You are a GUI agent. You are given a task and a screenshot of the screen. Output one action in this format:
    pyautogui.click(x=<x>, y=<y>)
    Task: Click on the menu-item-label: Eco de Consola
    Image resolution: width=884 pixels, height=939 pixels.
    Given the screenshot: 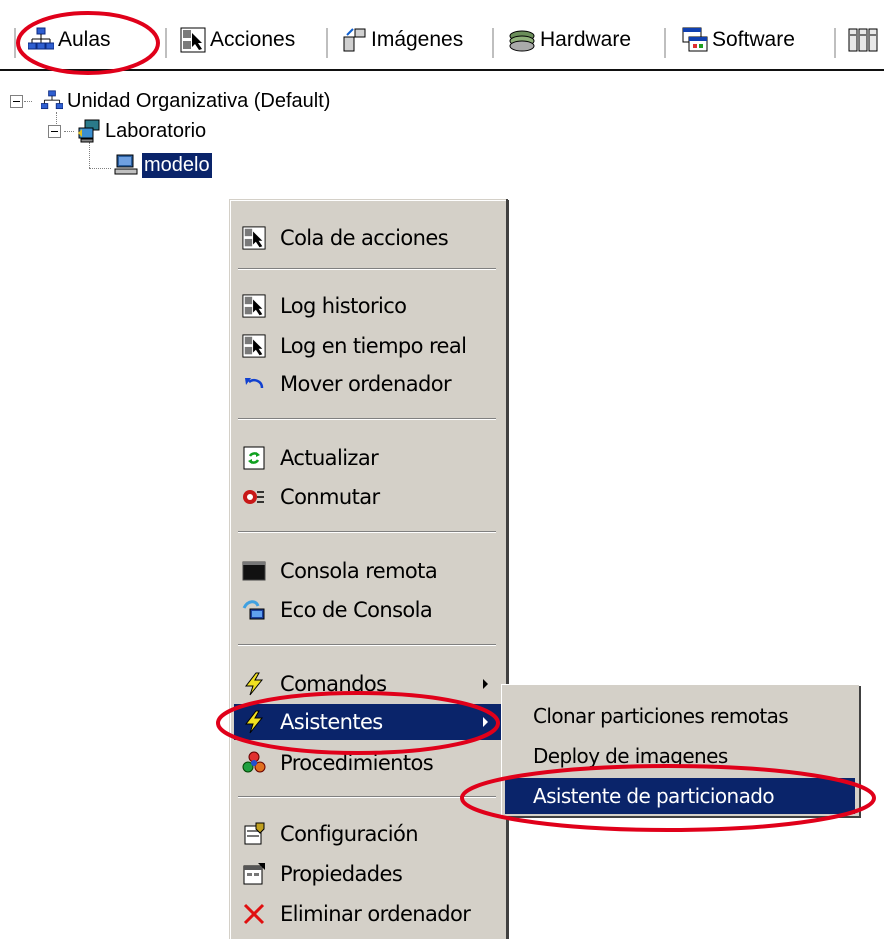 What is the action you would take?
    pyautogui.click(x=356, y=610)
    